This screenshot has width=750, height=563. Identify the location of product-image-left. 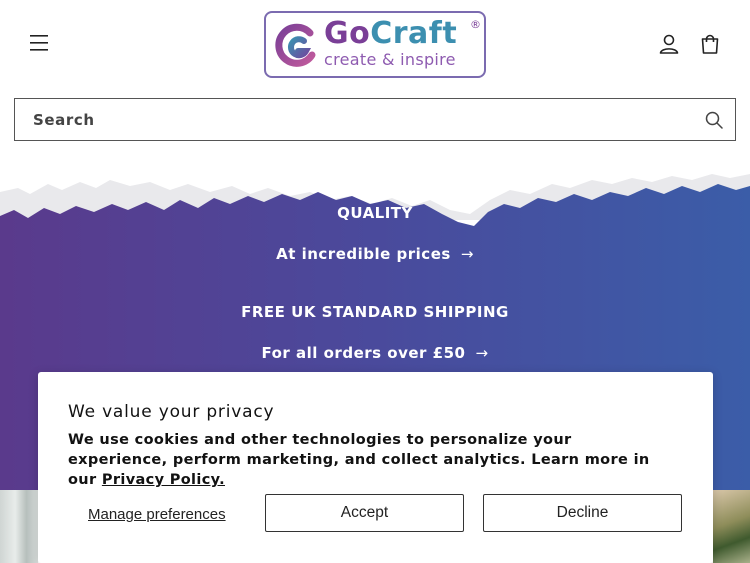
(19, 526).